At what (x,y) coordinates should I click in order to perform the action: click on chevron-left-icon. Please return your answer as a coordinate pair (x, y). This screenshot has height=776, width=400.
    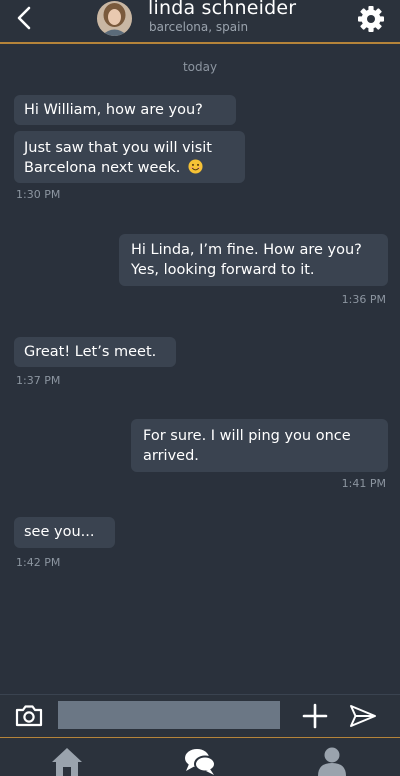
    Looking at the image, I should click on (24, 18).